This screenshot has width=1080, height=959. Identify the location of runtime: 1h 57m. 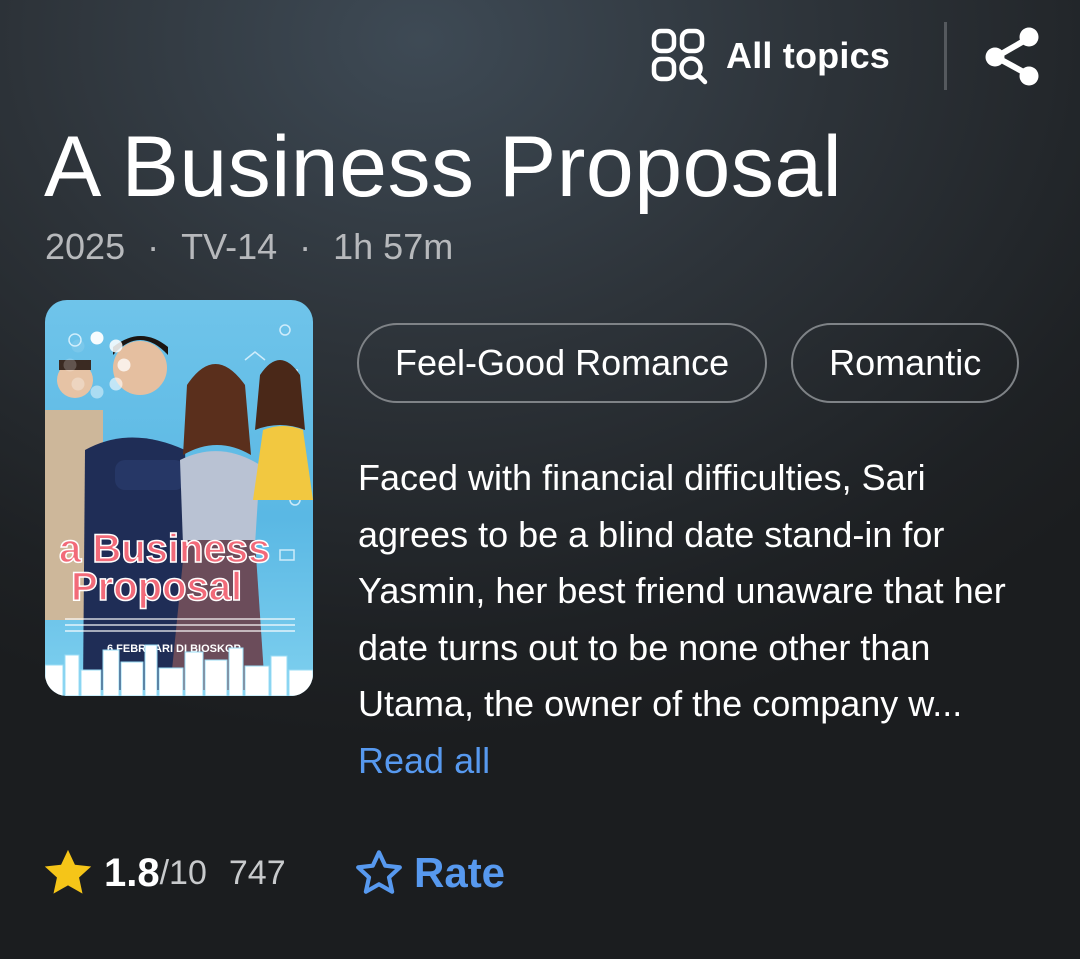
(393, 246).